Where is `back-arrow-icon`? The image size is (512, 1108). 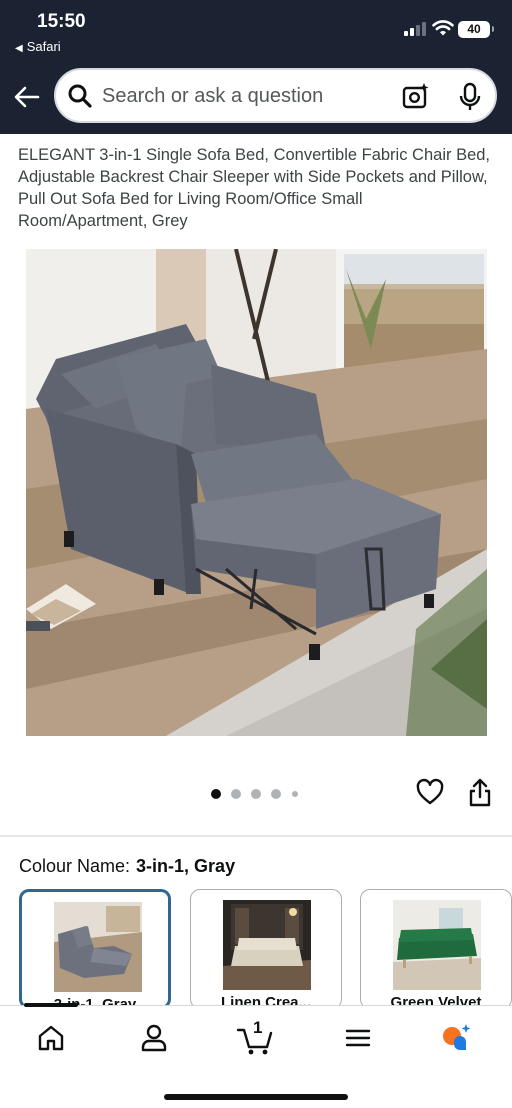
back-arrow-icon is located at coordinates (27, 97).